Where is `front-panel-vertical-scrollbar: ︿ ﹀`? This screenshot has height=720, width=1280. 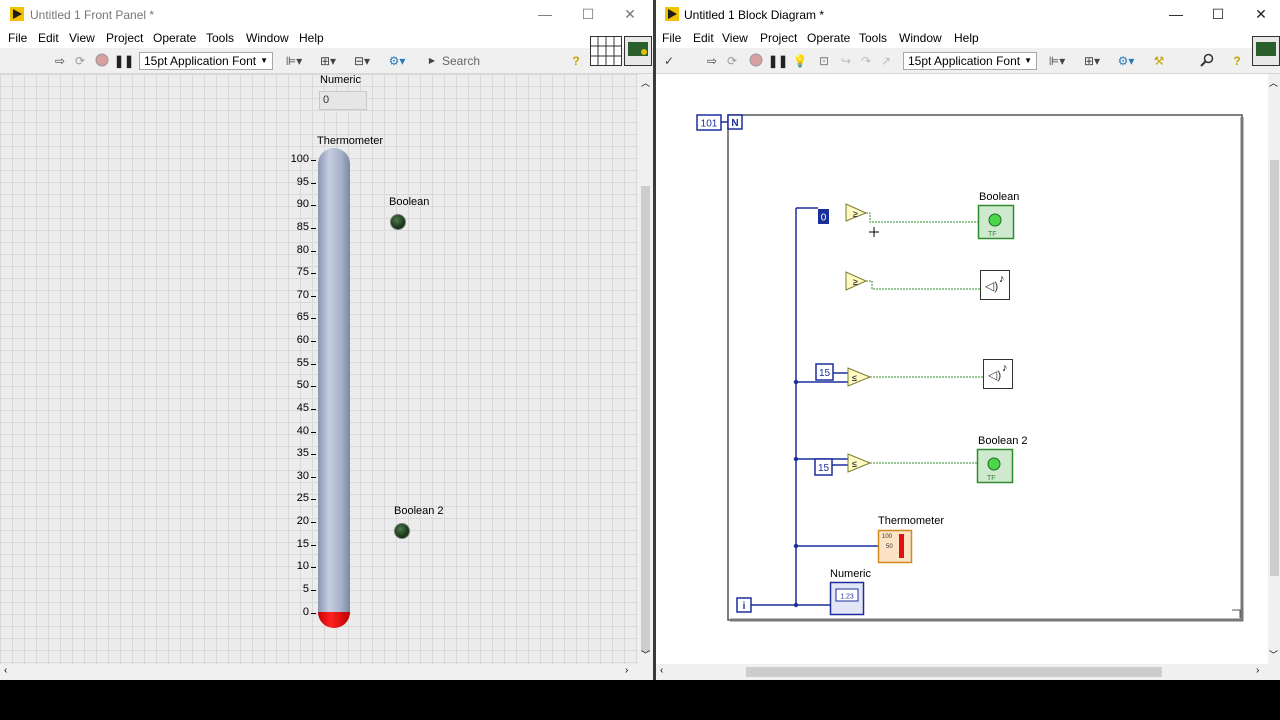 front-panel-vertical-scrollbar: ︿ ﹀ is located at coordinates (645, 369).